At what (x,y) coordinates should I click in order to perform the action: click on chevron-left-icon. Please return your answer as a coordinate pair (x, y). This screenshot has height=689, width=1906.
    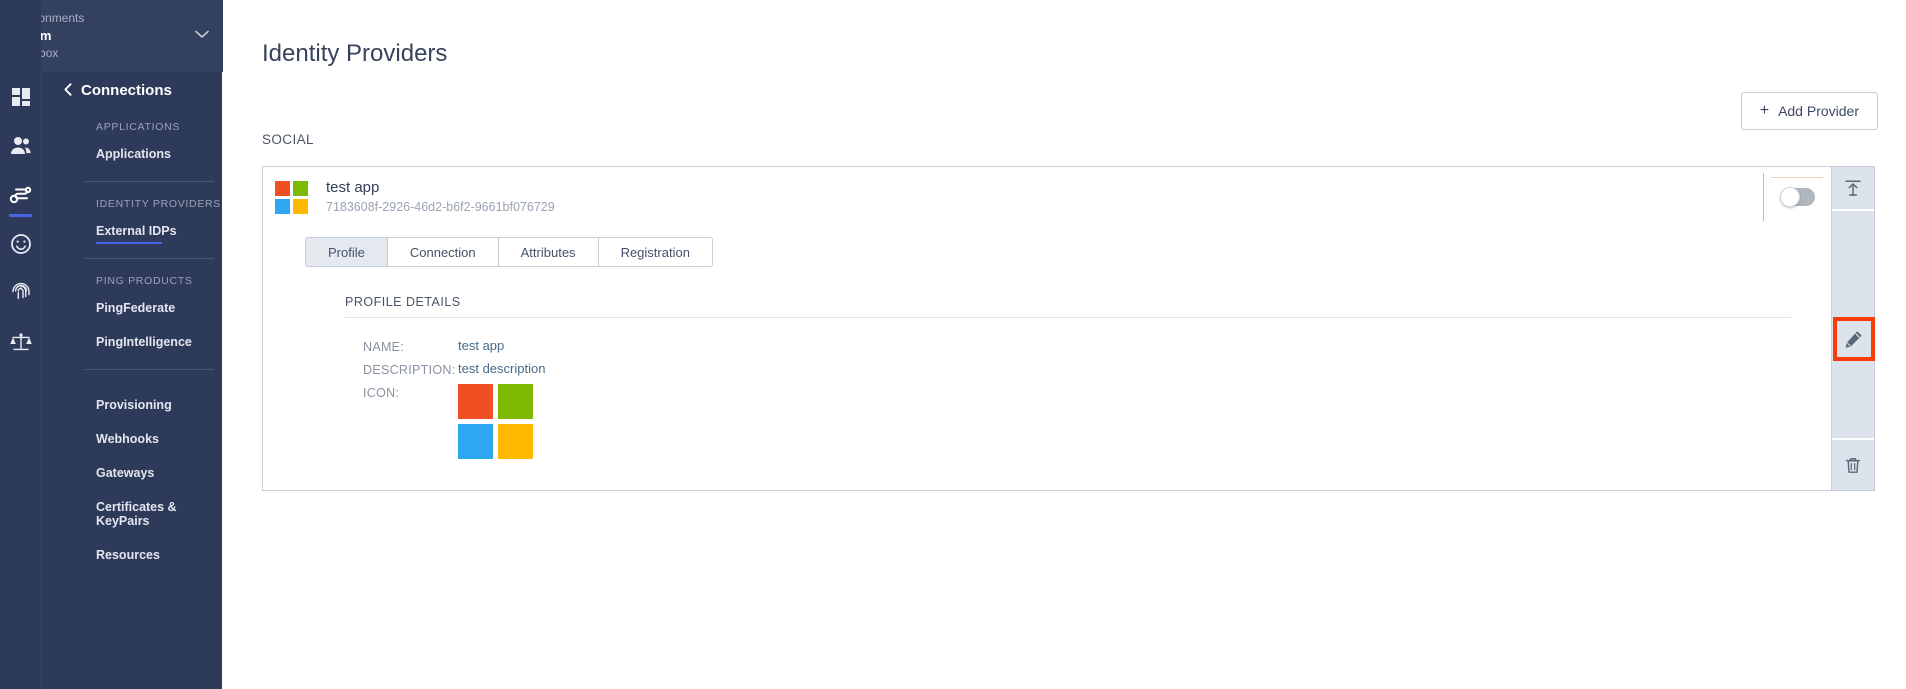
    Looking at the image, I should click on (68, 90).